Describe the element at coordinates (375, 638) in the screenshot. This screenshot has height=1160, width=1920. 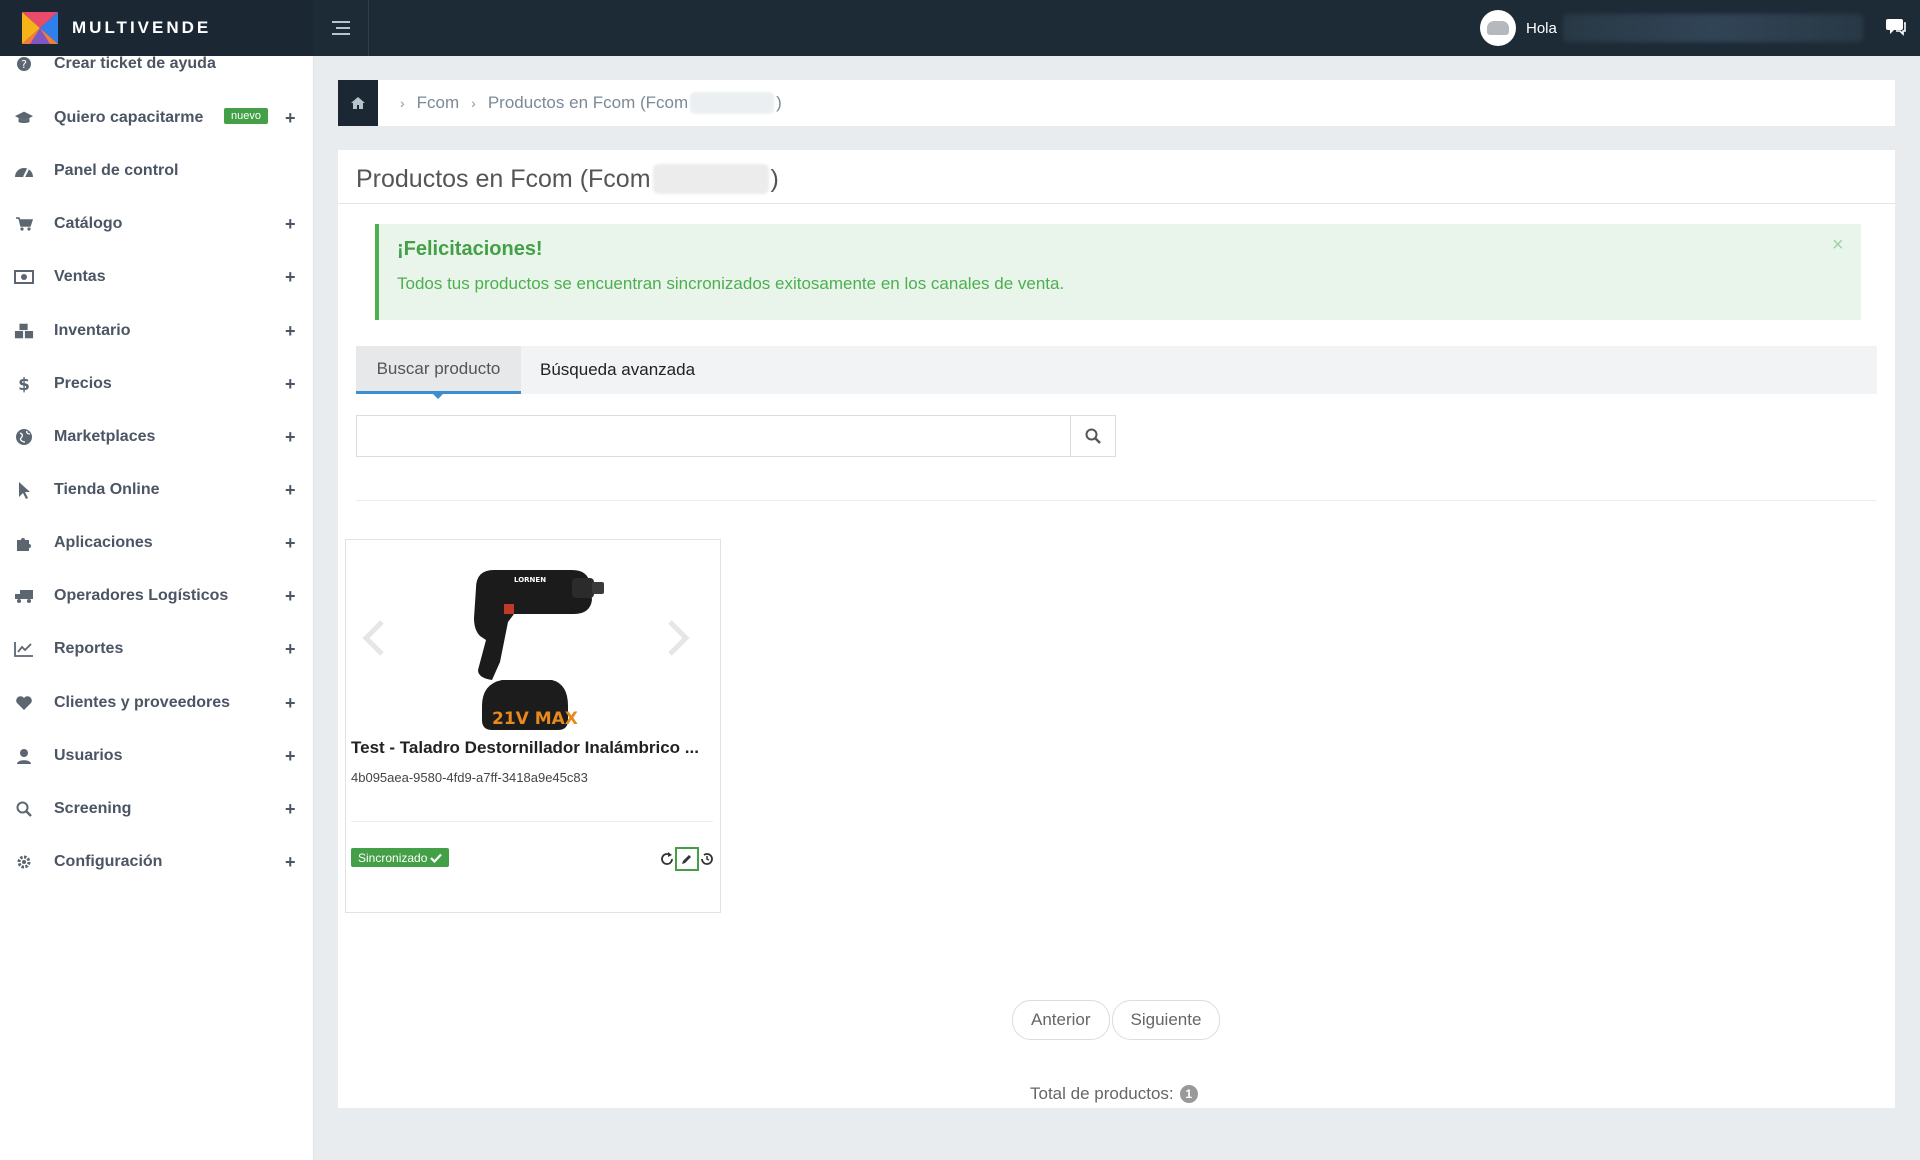
I see `chevron-left-icon` at that location.